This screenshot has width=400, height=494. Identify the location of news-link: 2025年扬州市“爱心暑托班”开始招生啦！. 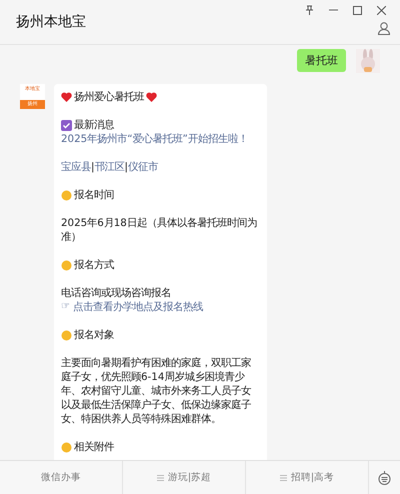
(154, 139).